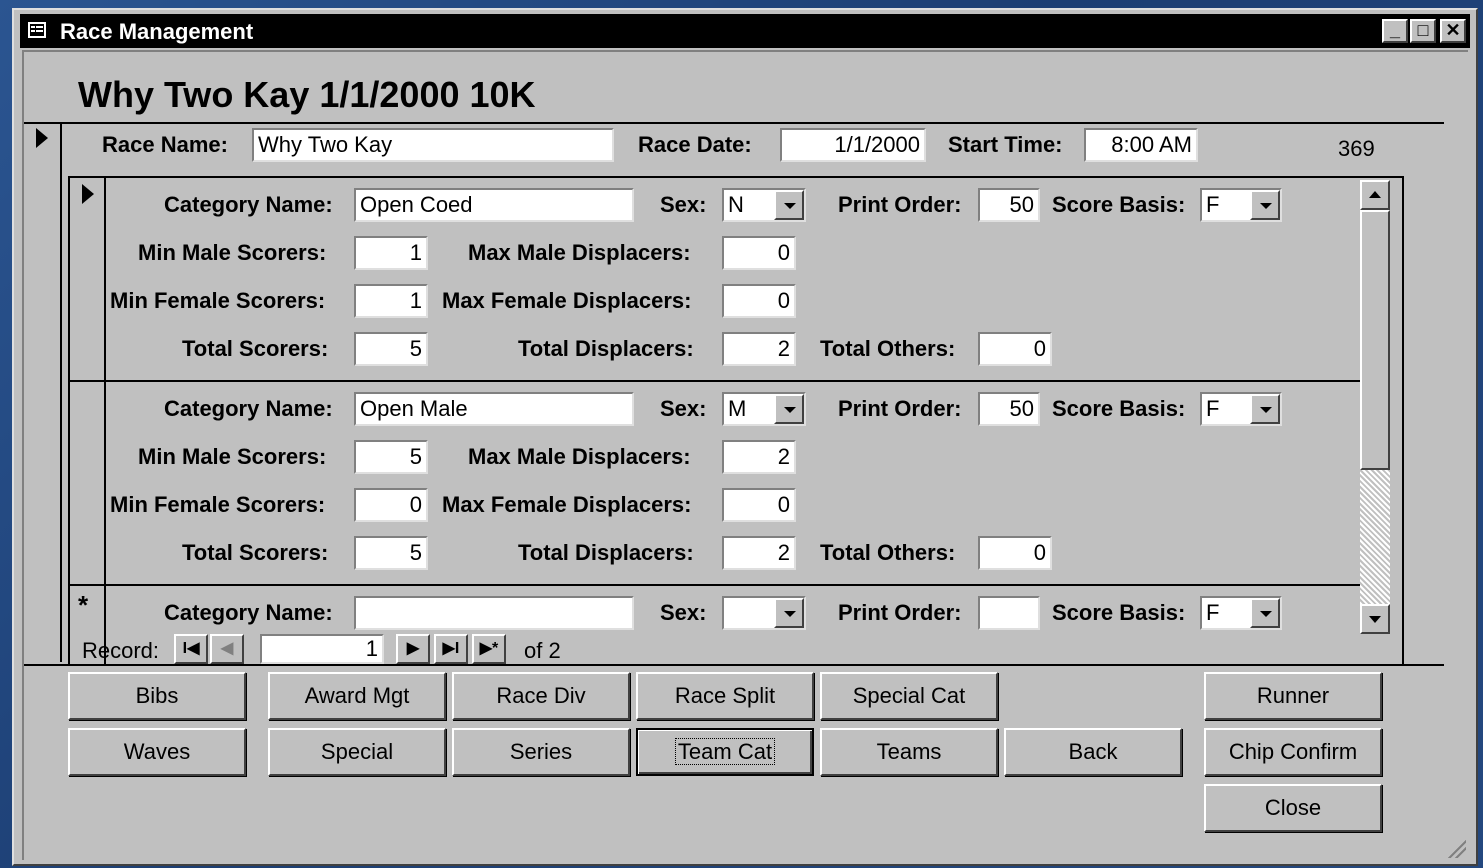 This screenshot has height=868, width=1483. I want to click on category-name-field, so click(494, 613).